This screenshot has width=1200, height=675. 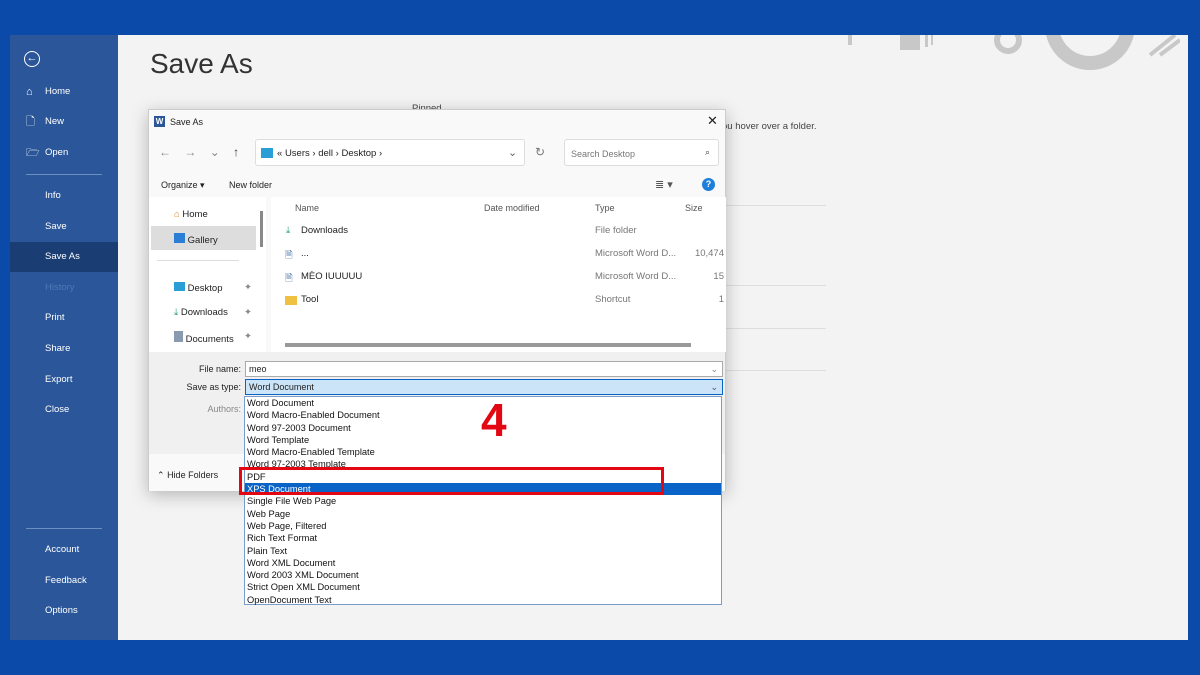 I want to click on sidebar-item-account: Account, so click(x=64, y=550).